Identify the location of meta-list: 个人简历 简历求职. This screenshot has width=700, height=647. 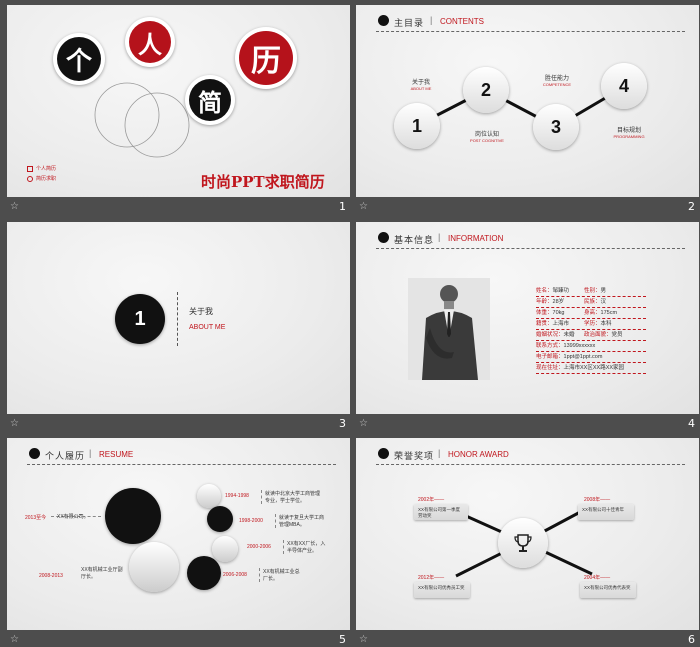
(41, 173).